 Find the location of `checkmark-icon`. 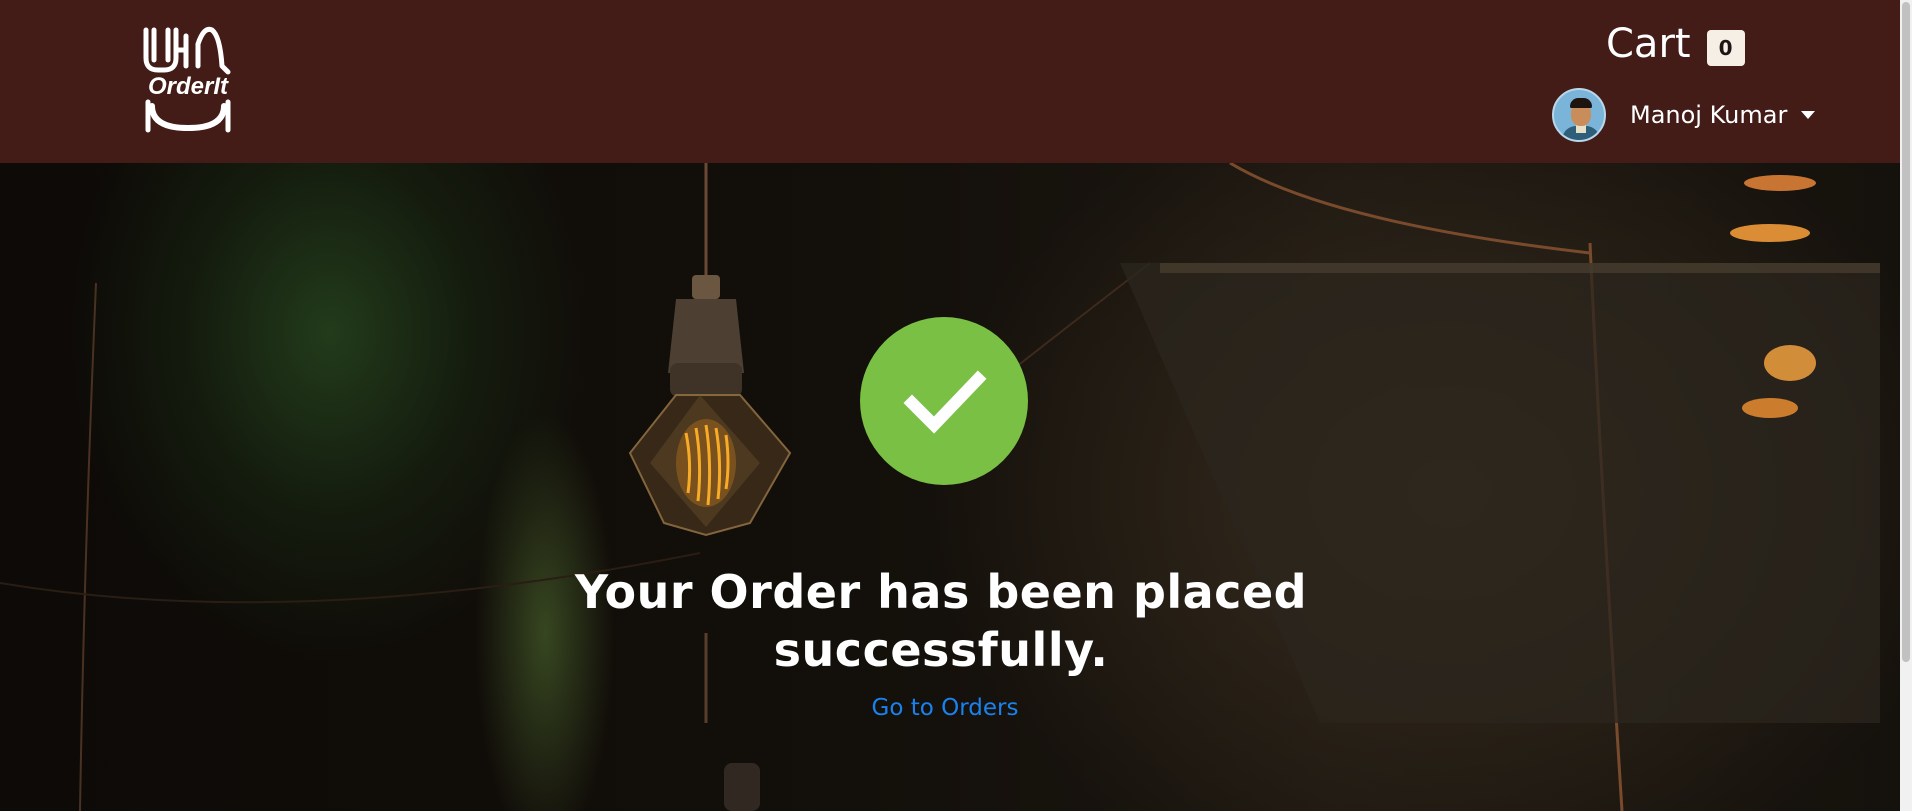

checkmark-icon is located at coordinates (945, 402).